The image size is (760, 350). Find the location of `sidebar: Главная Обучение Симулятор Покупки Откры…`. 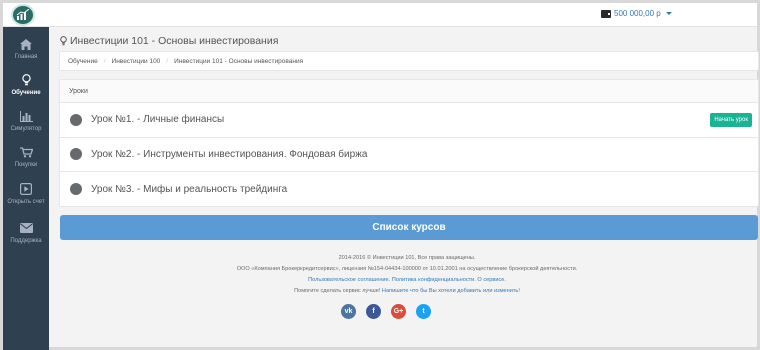

sidebar: Главная Обучение Симулятор Покупки Откры… is located at coordinates (26, 188).